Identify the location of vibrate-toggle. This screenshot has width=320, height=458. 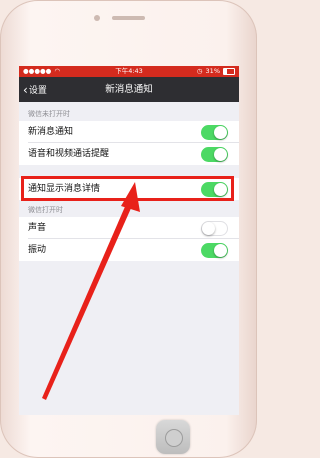
(214, 250).